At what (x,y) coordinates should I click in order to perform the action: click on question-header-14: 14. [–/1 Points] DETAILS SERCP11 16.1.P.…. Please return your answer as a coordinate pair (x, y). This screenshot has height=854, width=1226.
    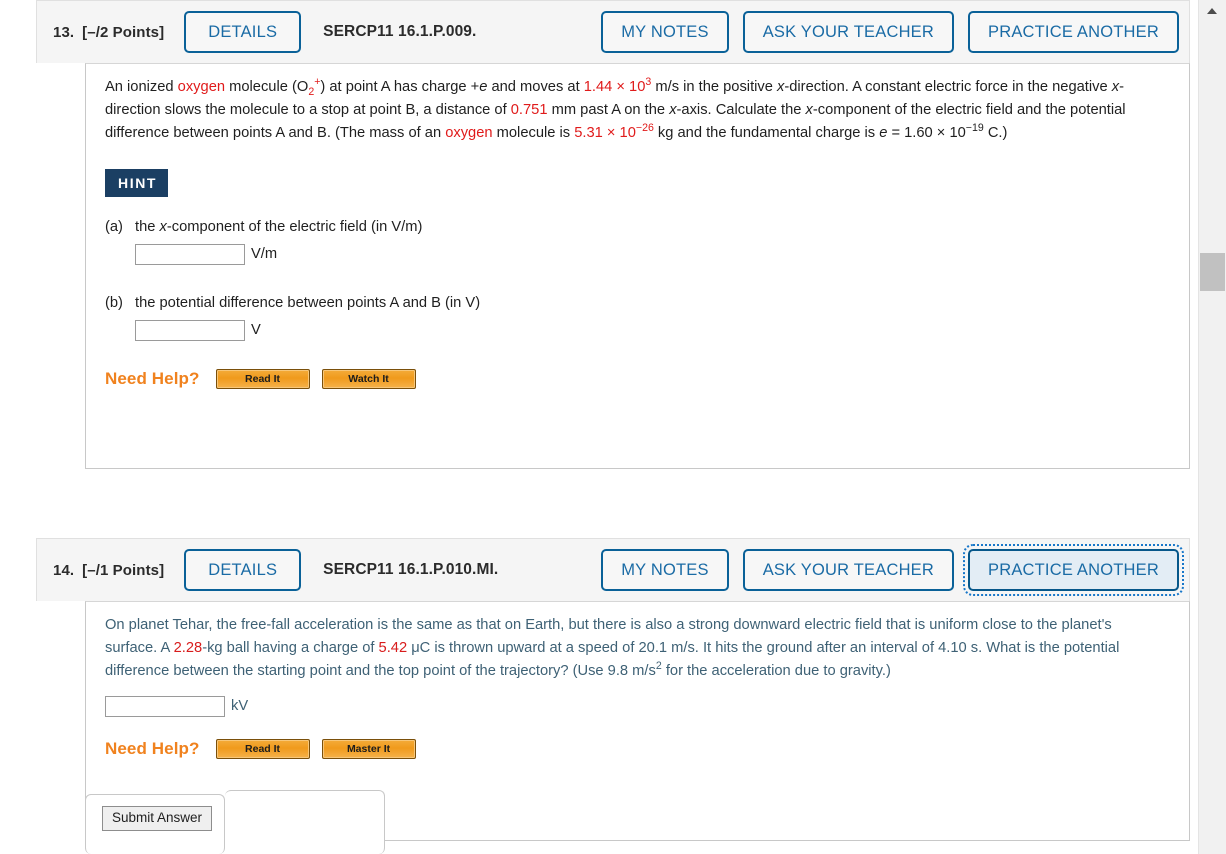
    Looking at the image, I should click on (613, 569).